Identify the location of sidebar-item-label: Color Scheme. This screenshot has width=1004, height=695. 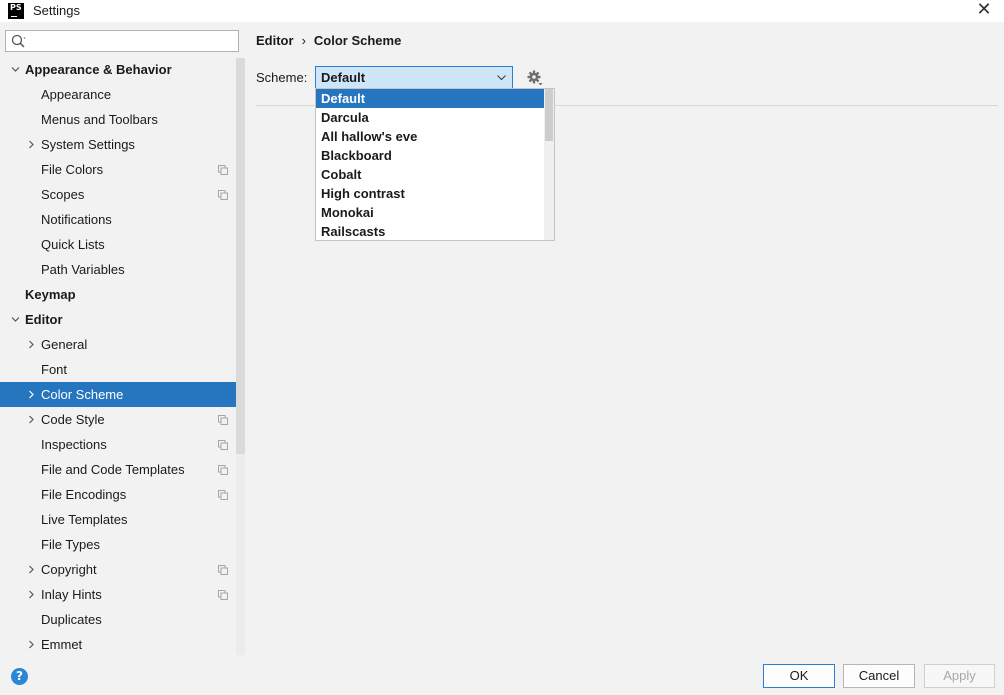
(82, 394).